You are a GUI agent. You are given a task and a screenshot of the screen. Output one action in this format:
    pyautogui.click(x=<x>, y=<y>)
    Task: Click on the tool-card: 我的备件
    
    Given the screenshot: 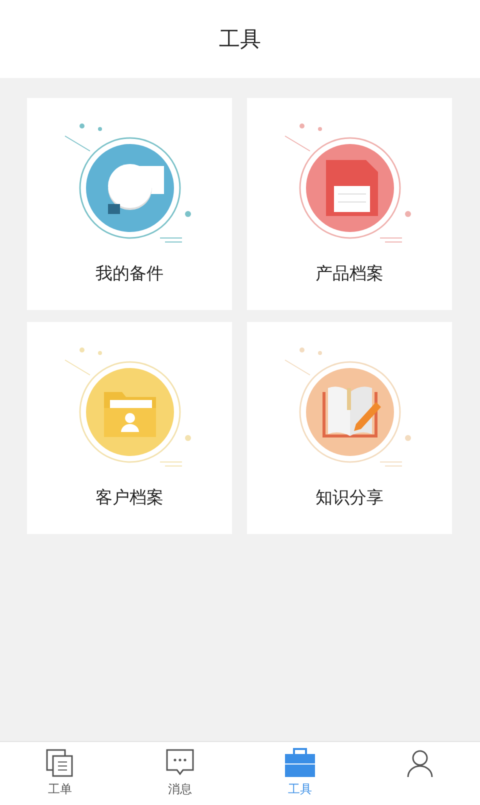 What is the action you would take?
    pyautogui.click(x=129, y=204)
    